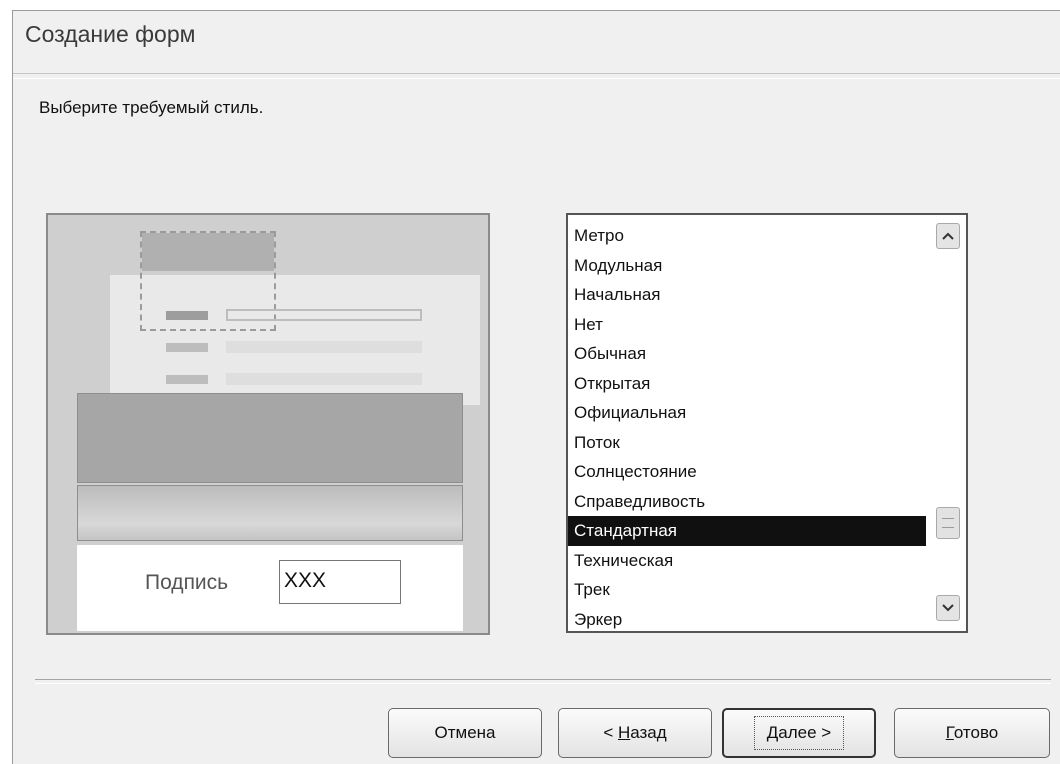  What do you see at coordinates (747, 266) in the screenshot?
I see `style-list-item: Модульная` at bounding box center [747, 266].